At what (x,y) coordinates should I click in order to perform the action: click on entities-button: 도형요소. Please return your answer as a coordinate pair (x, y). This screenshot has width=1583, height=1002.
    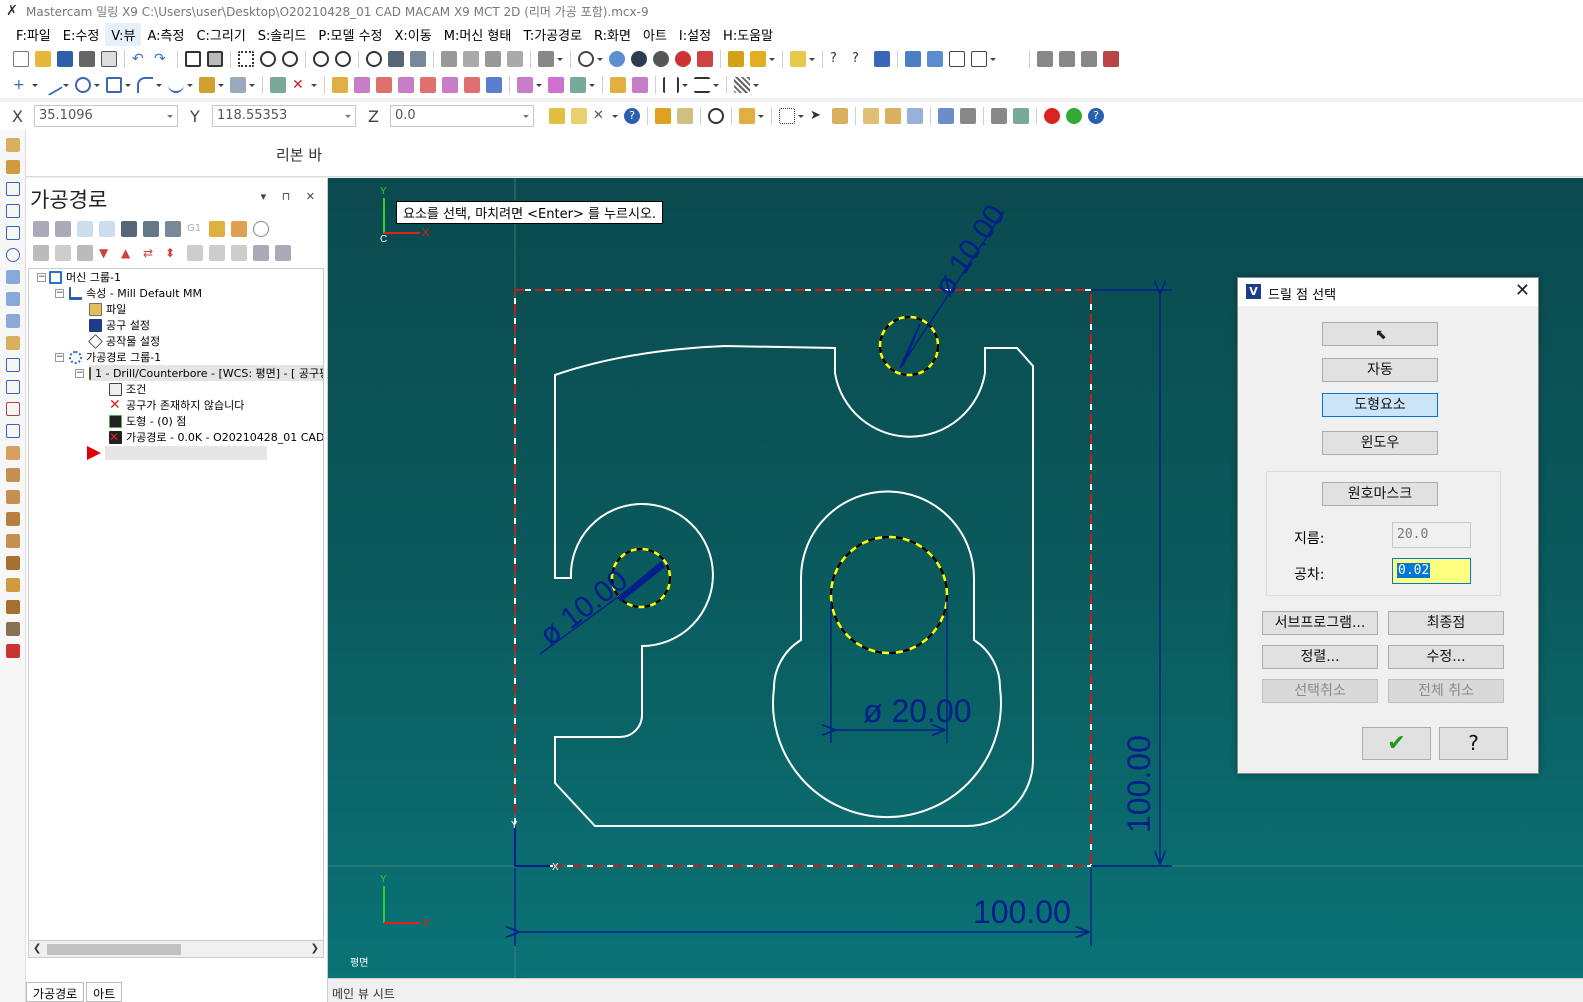
    Looking at the image, I should click on (1380, 405).